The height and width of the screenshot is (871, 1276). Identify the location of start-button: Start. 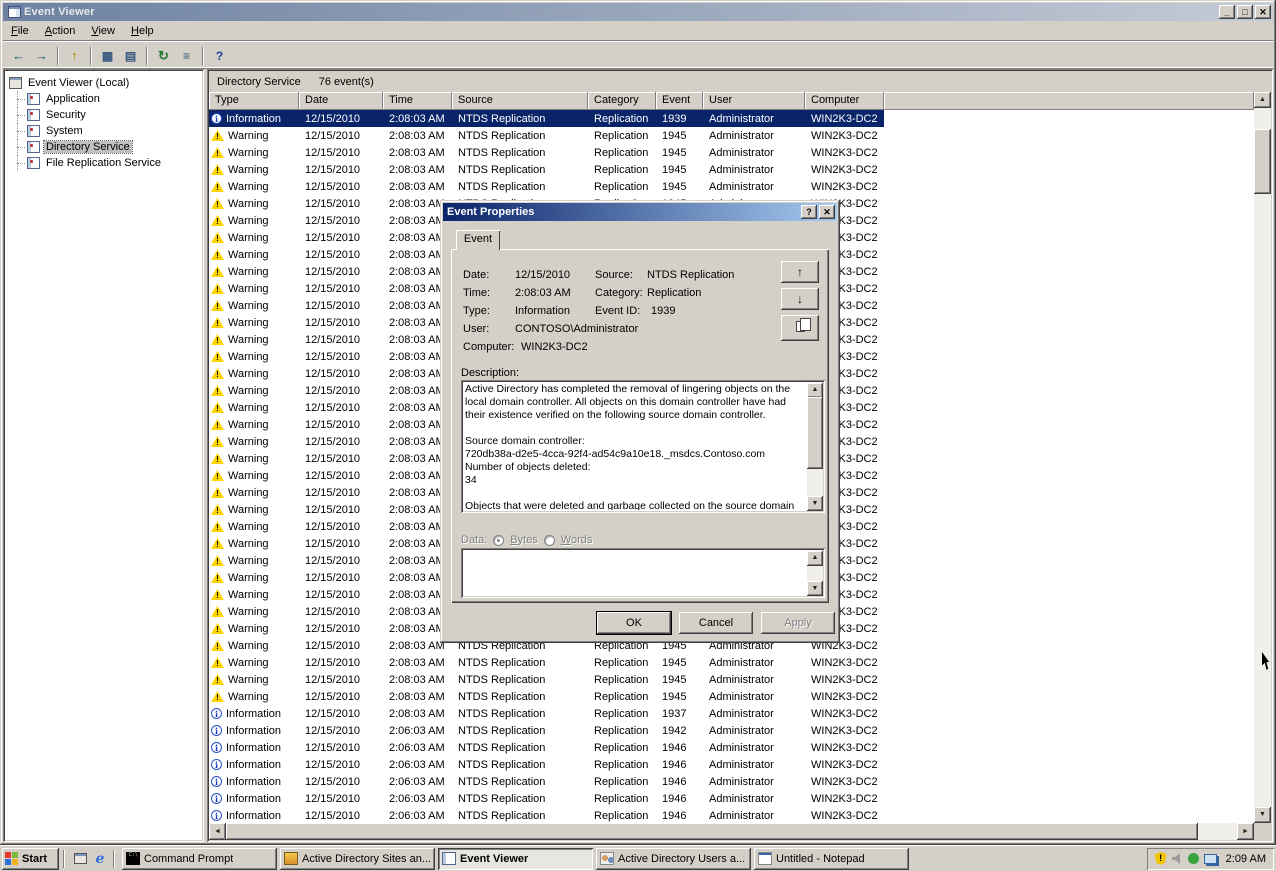
(30, 858).